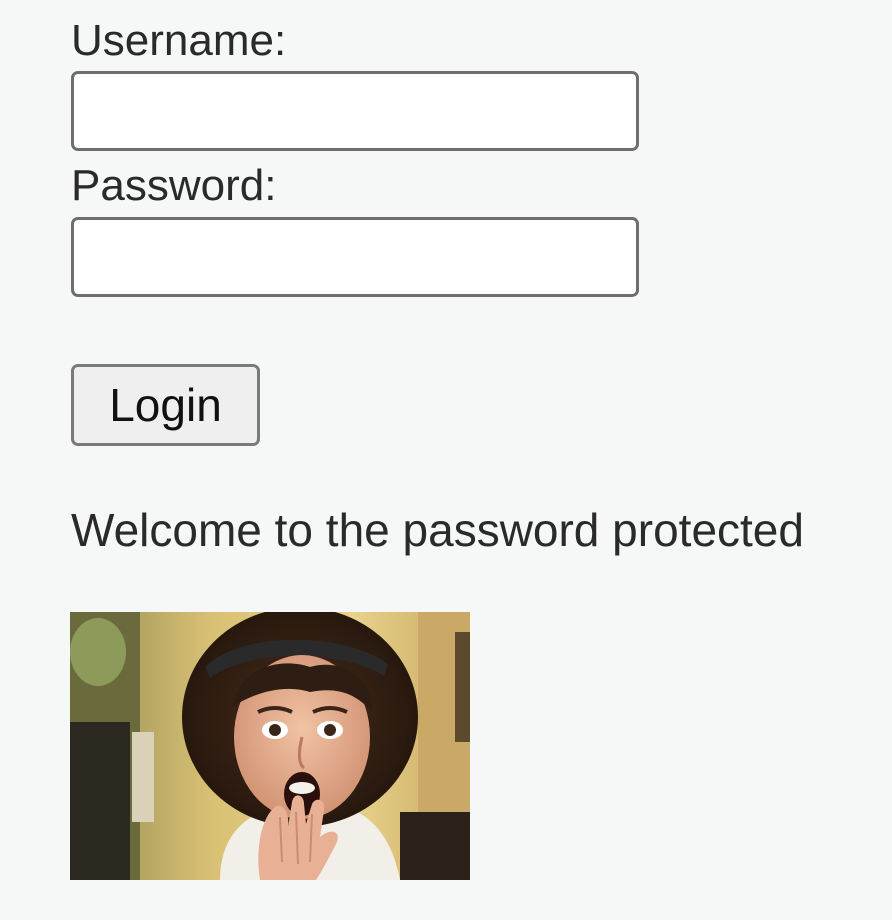 The width and height of the screenshot is (892, 920). I want to click on welcome-message: Welcome to the password protected, so click(437, 530).